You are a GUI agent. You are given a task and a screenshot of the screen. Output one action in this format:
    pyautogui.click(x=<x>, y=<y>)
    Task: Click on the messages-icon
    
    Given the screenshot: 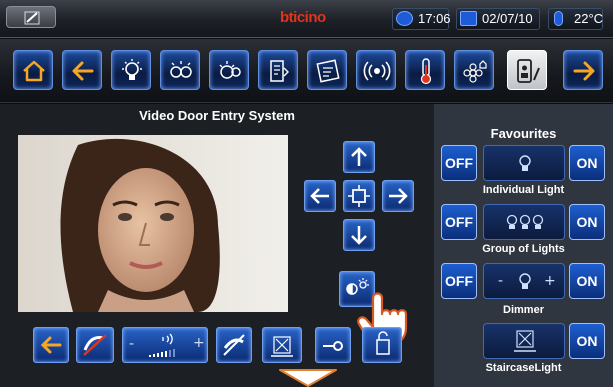 What is the action you would take?
    pyautogui.click(x=328, y=71)
    